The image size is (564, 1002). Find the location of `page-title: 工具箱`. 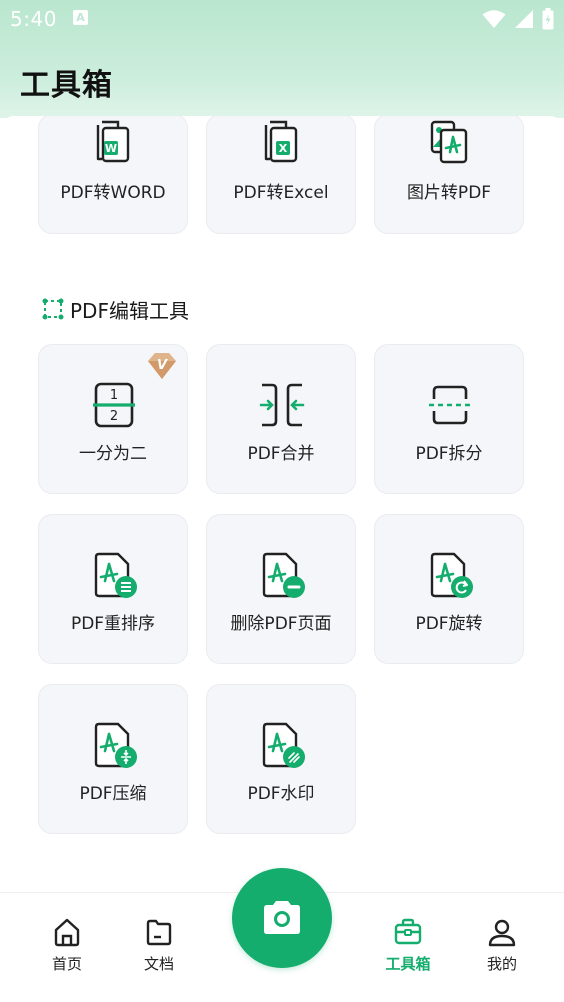

page-title: 工具箱 is located at coordinates (66, 85).